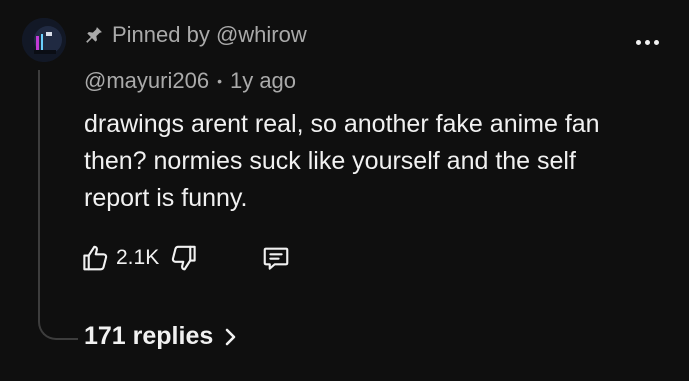 The height and width of the screenshot is (381, 689). I want to click on reply-button, so click(276, 258).